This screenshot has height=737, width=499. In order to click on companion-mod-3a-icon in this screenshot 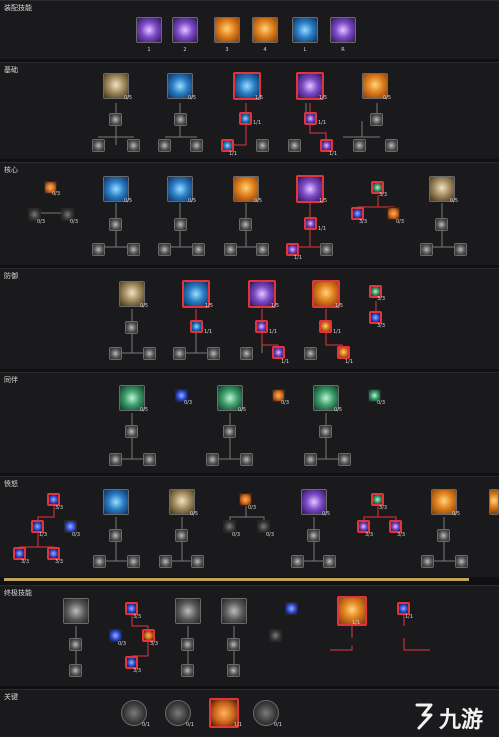, I will do `click(325, 431)`.